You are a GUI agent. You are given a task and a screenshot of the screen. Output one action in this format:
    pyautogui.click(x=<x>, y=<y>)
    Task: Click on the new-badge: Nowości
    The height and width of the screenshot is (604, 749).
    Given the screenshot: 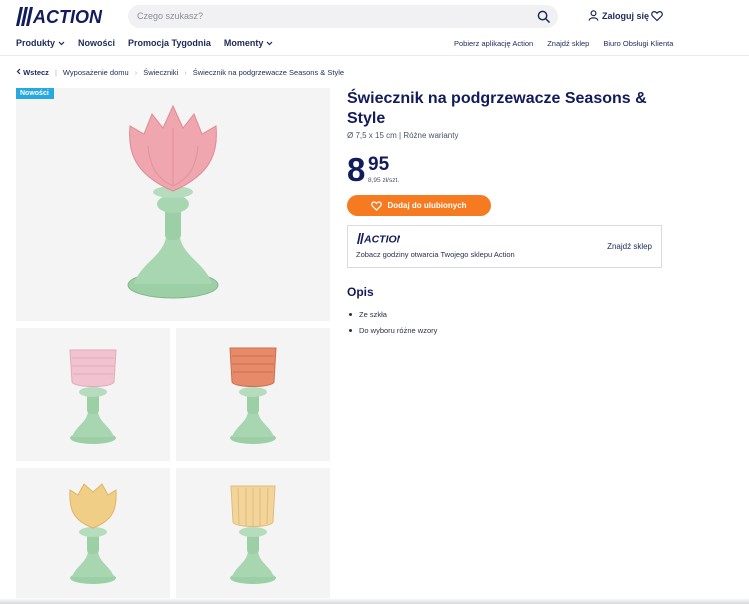 What is the action you would take?
    pyautogui.click(x=35, y=93)
    